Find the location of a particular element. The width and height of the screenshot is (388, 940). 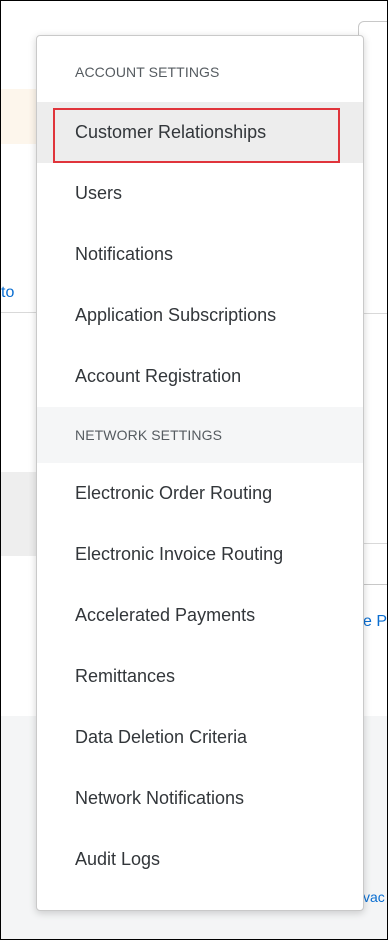

menu-item-notifications: Notifications is located at coordinates (200, 254).